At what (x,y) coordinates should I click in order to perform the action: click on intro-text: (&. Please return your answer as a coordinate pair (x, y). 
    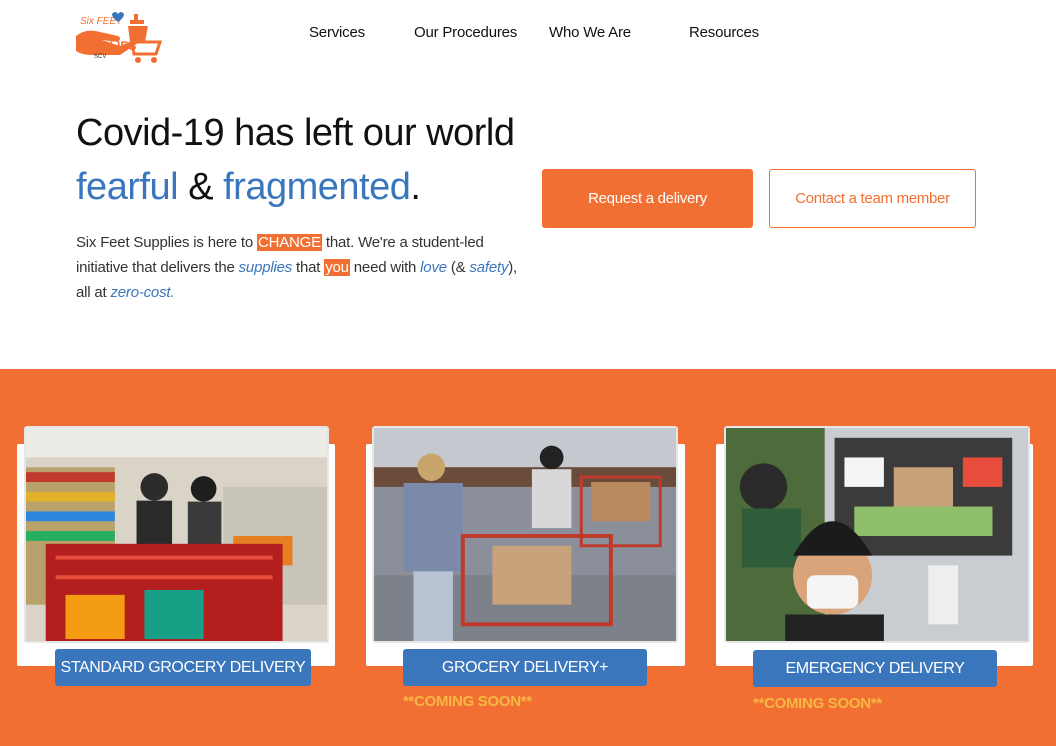
    Looking at the image, I should click on (458, 267).